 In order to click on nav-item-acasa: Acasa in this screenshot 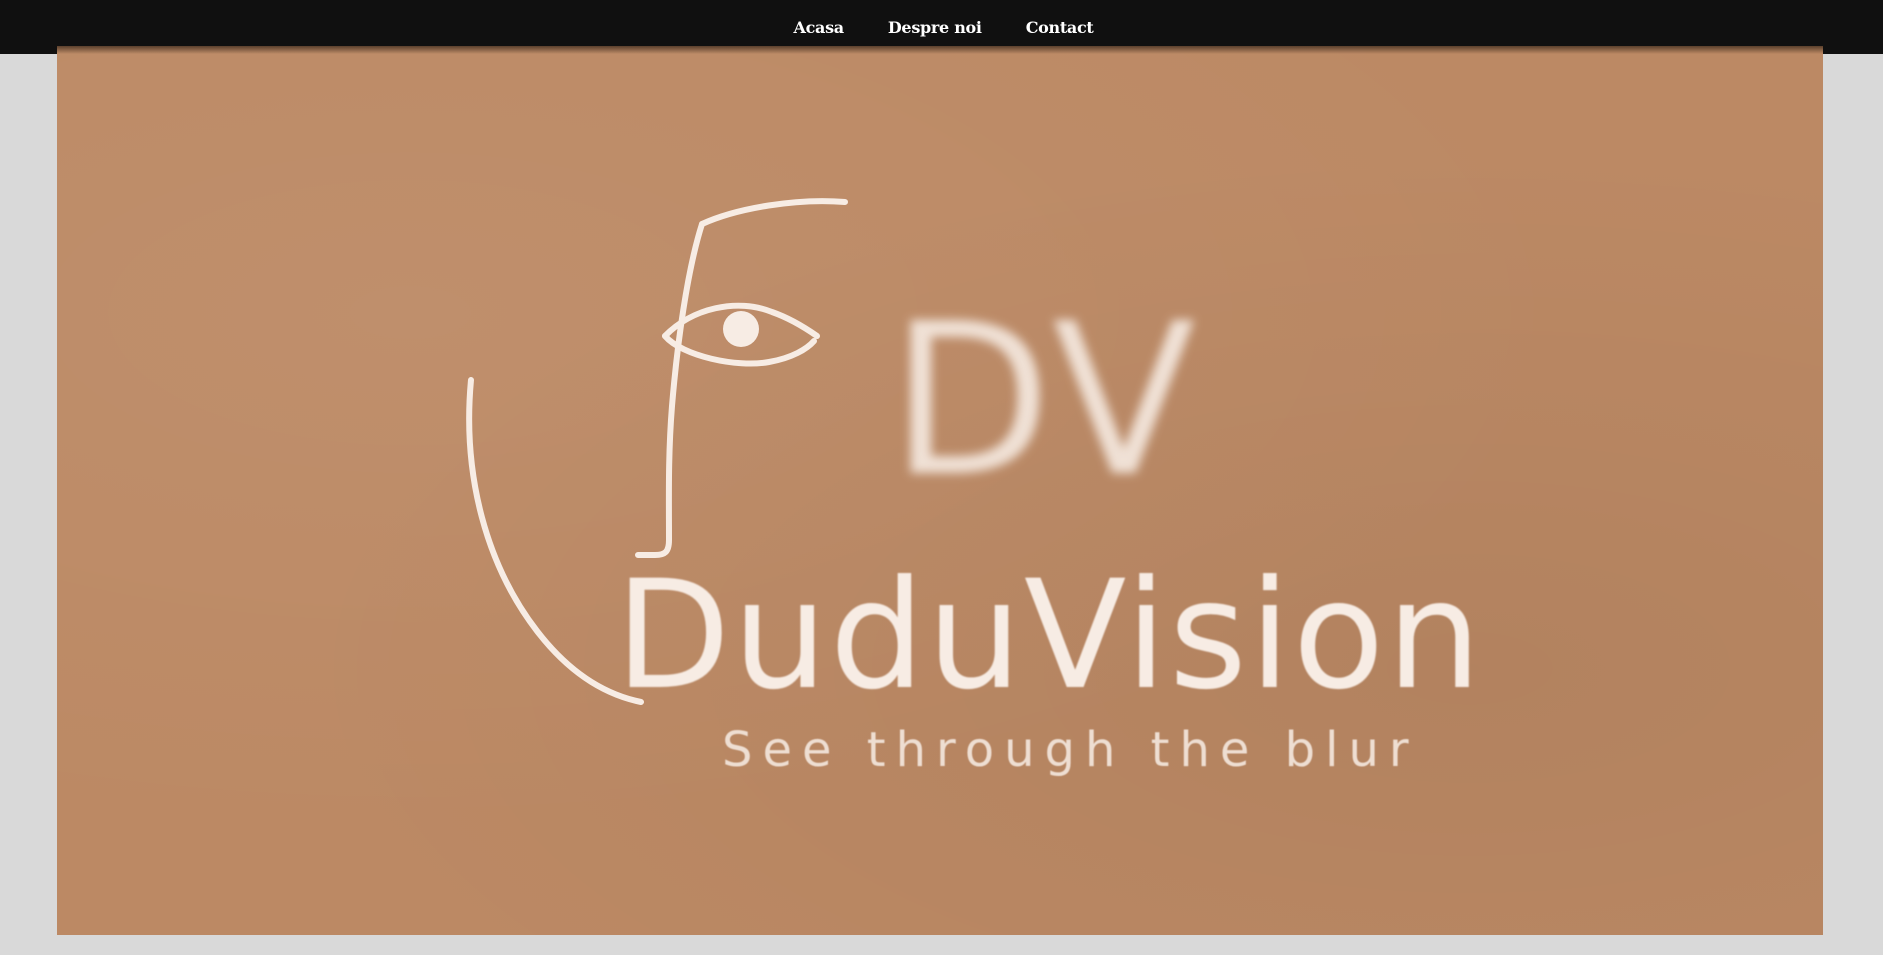, I will do `click(818, 27)`.